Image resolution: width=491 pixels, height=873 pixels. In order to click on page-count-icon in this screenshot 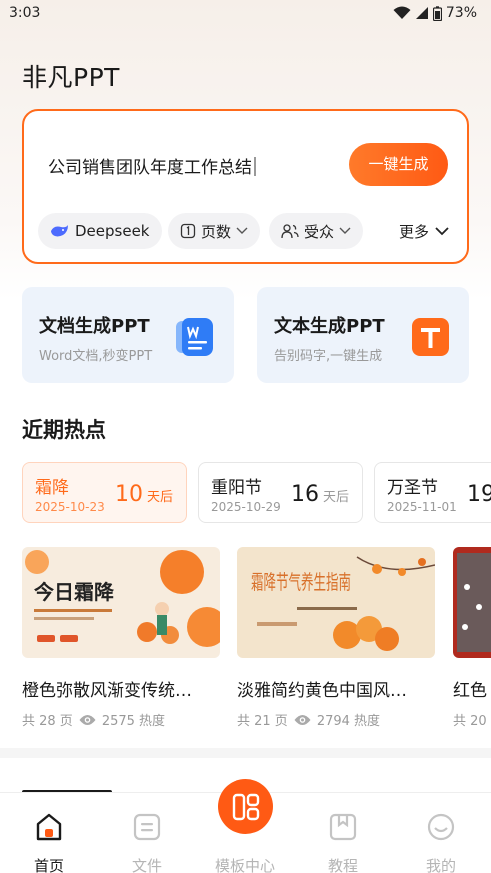, I will do `click(188, 231)`.